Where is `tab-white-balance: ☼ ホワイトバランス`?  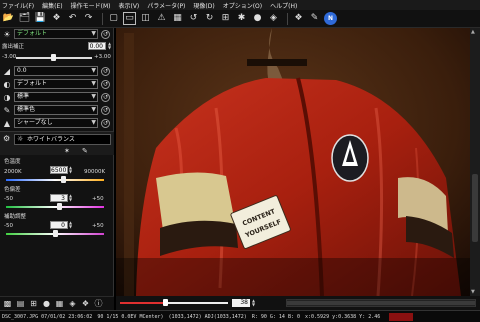 tab-white-balance: ☼ ホワイトバランス is located at coordinates (62, 139).